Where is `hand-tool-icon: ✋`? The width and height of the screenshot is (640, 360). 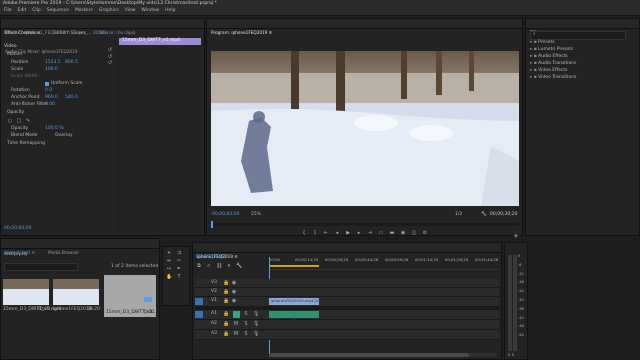
hand-tool-icon: ✋ is located at coordinates (169, 277).